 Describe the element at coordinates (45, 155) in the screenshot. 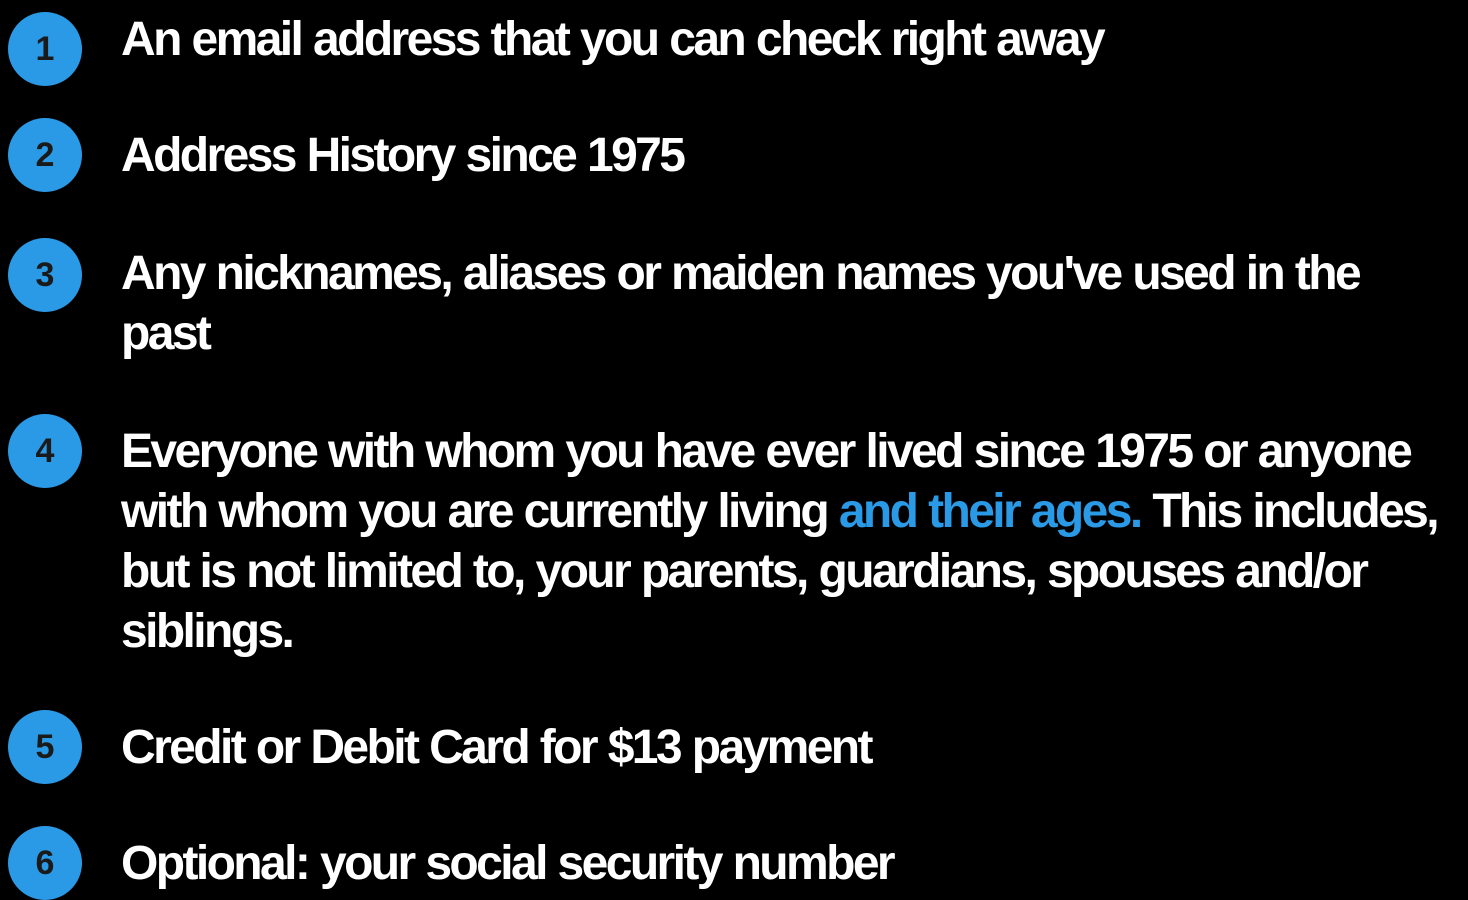

I see `step-number-badge: 2` at that location.